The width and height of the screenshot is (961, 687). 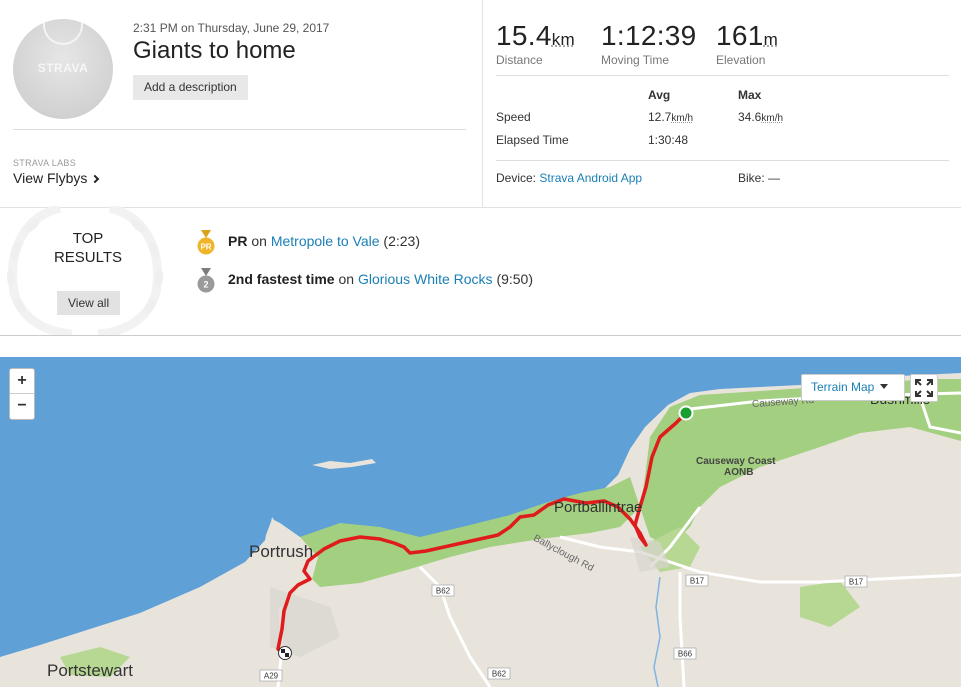 What do you see at coordinates (774, 178) in the screenshot?
I see `bike-value: —` at bounding box center [774, 178].